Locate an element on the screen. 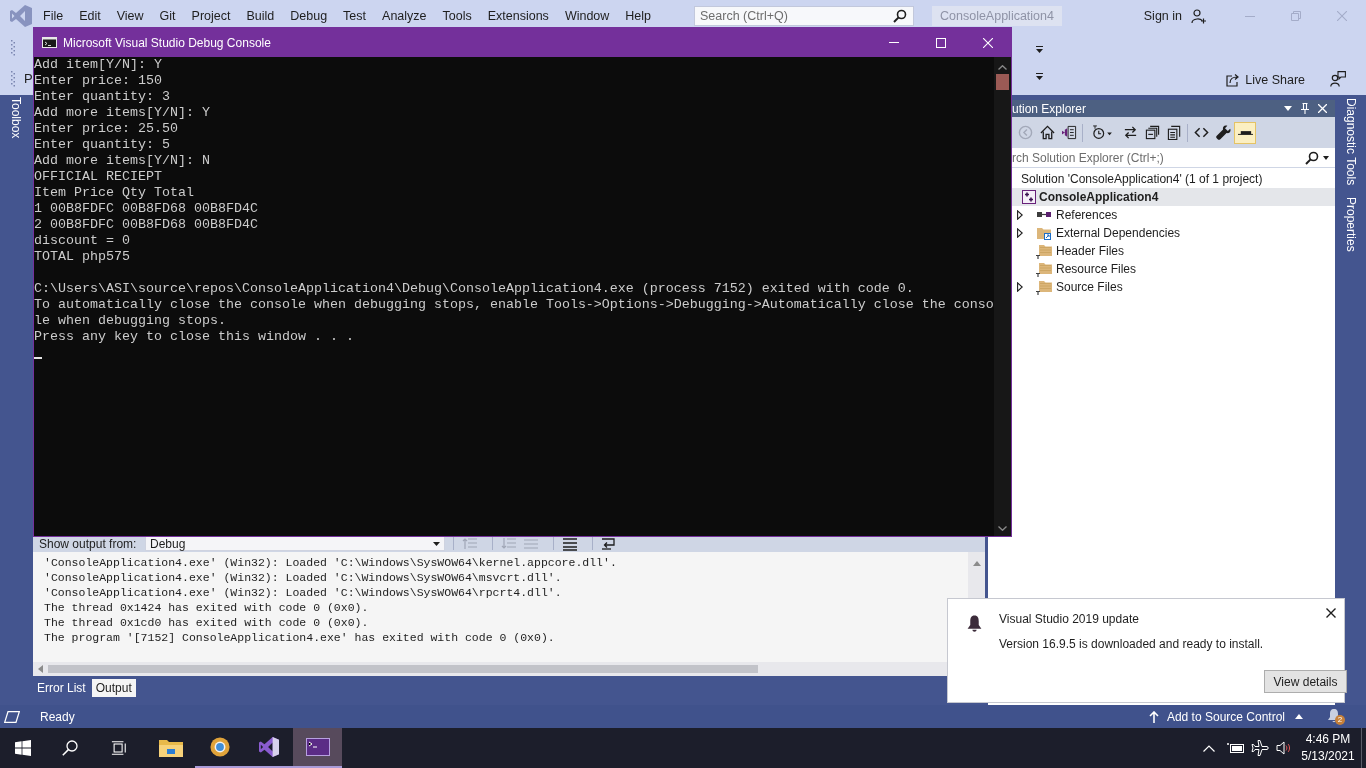  output-line: The thread 0x1cd0 has exited with code 0 (0x0). is located at coordinates (206, 622).